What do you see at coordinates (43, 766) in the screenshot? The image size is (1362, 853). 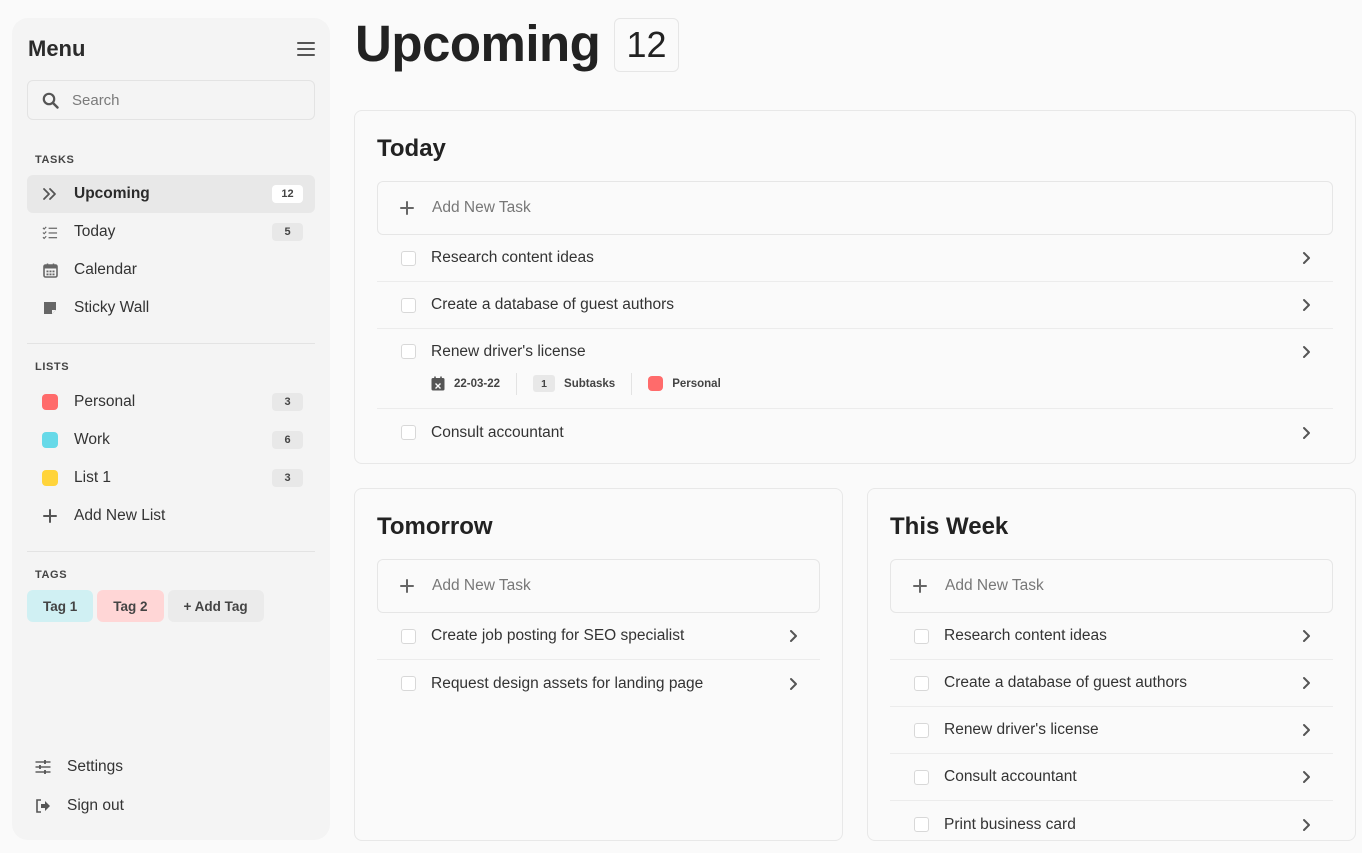 I see `settings-sliders-icon` at bounding box center [43, 766].